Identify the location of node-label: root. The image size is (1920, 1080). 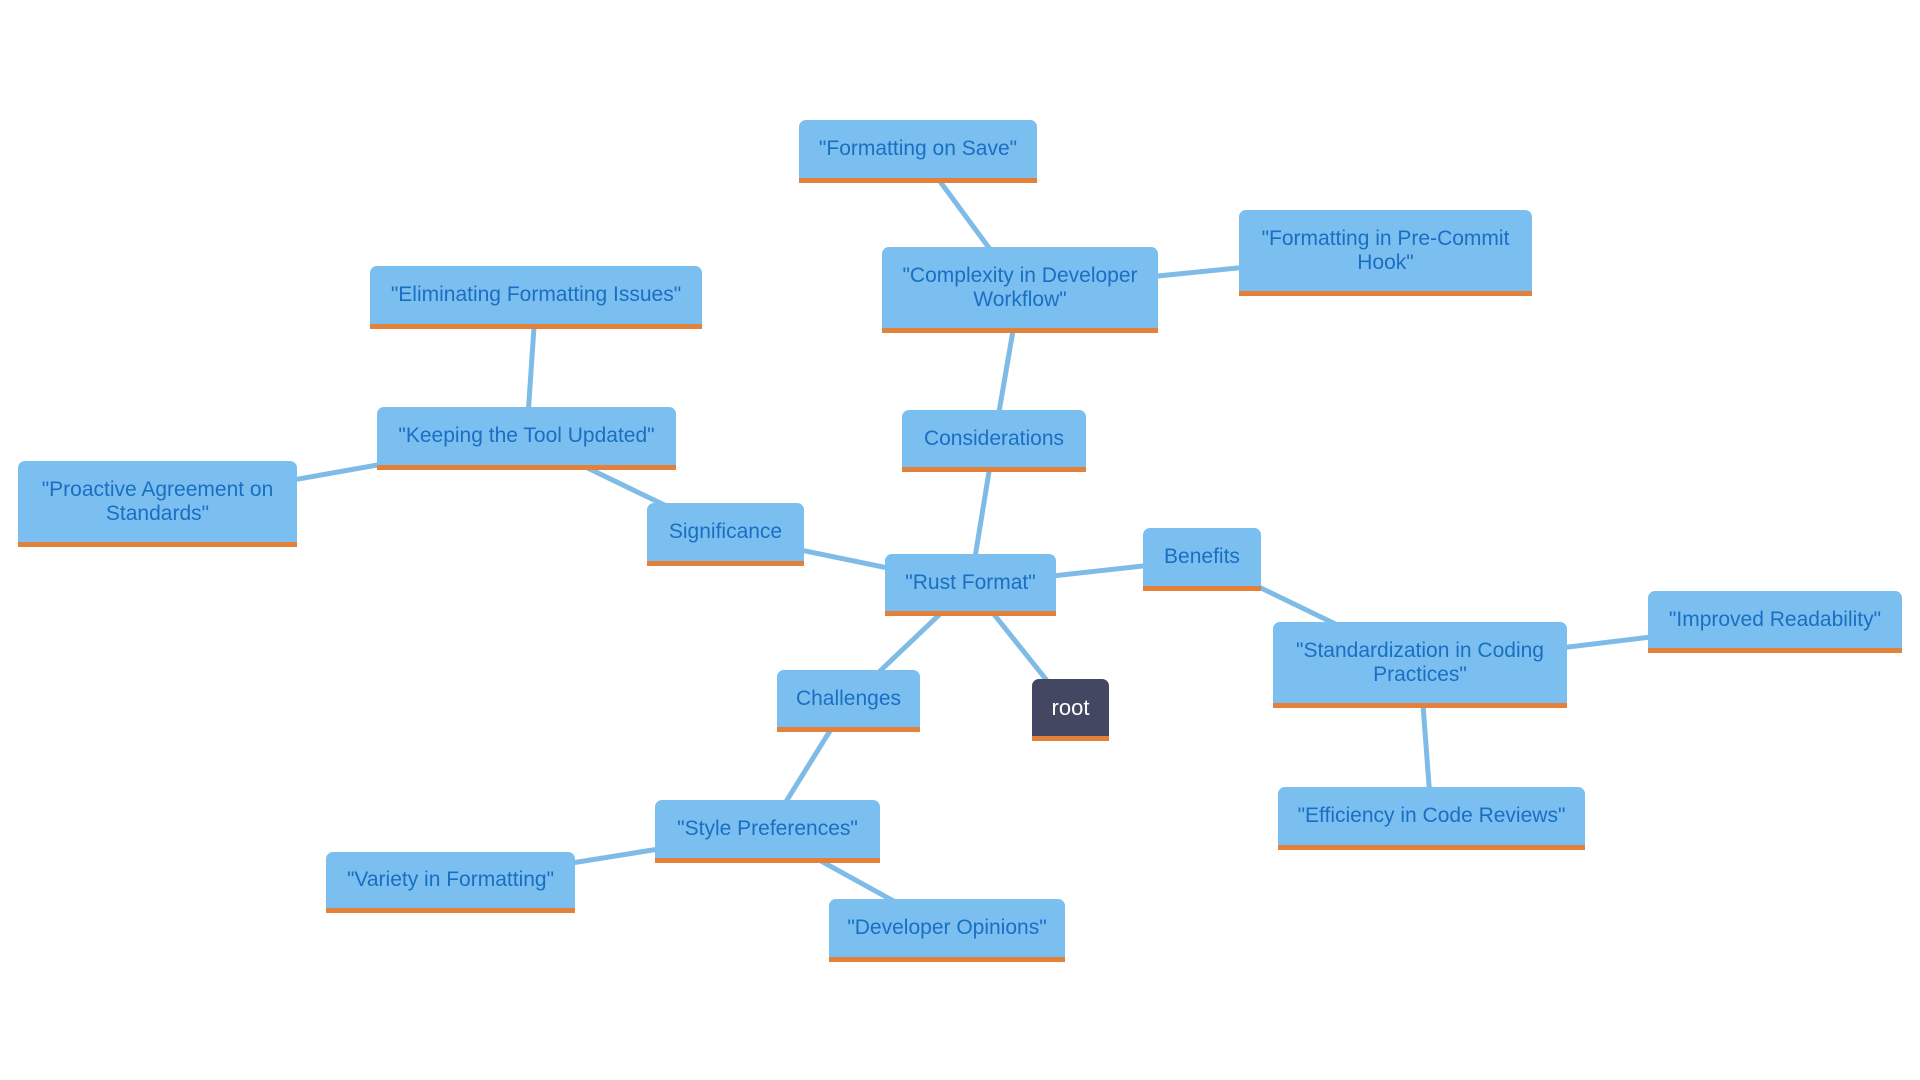
(1070, 707).